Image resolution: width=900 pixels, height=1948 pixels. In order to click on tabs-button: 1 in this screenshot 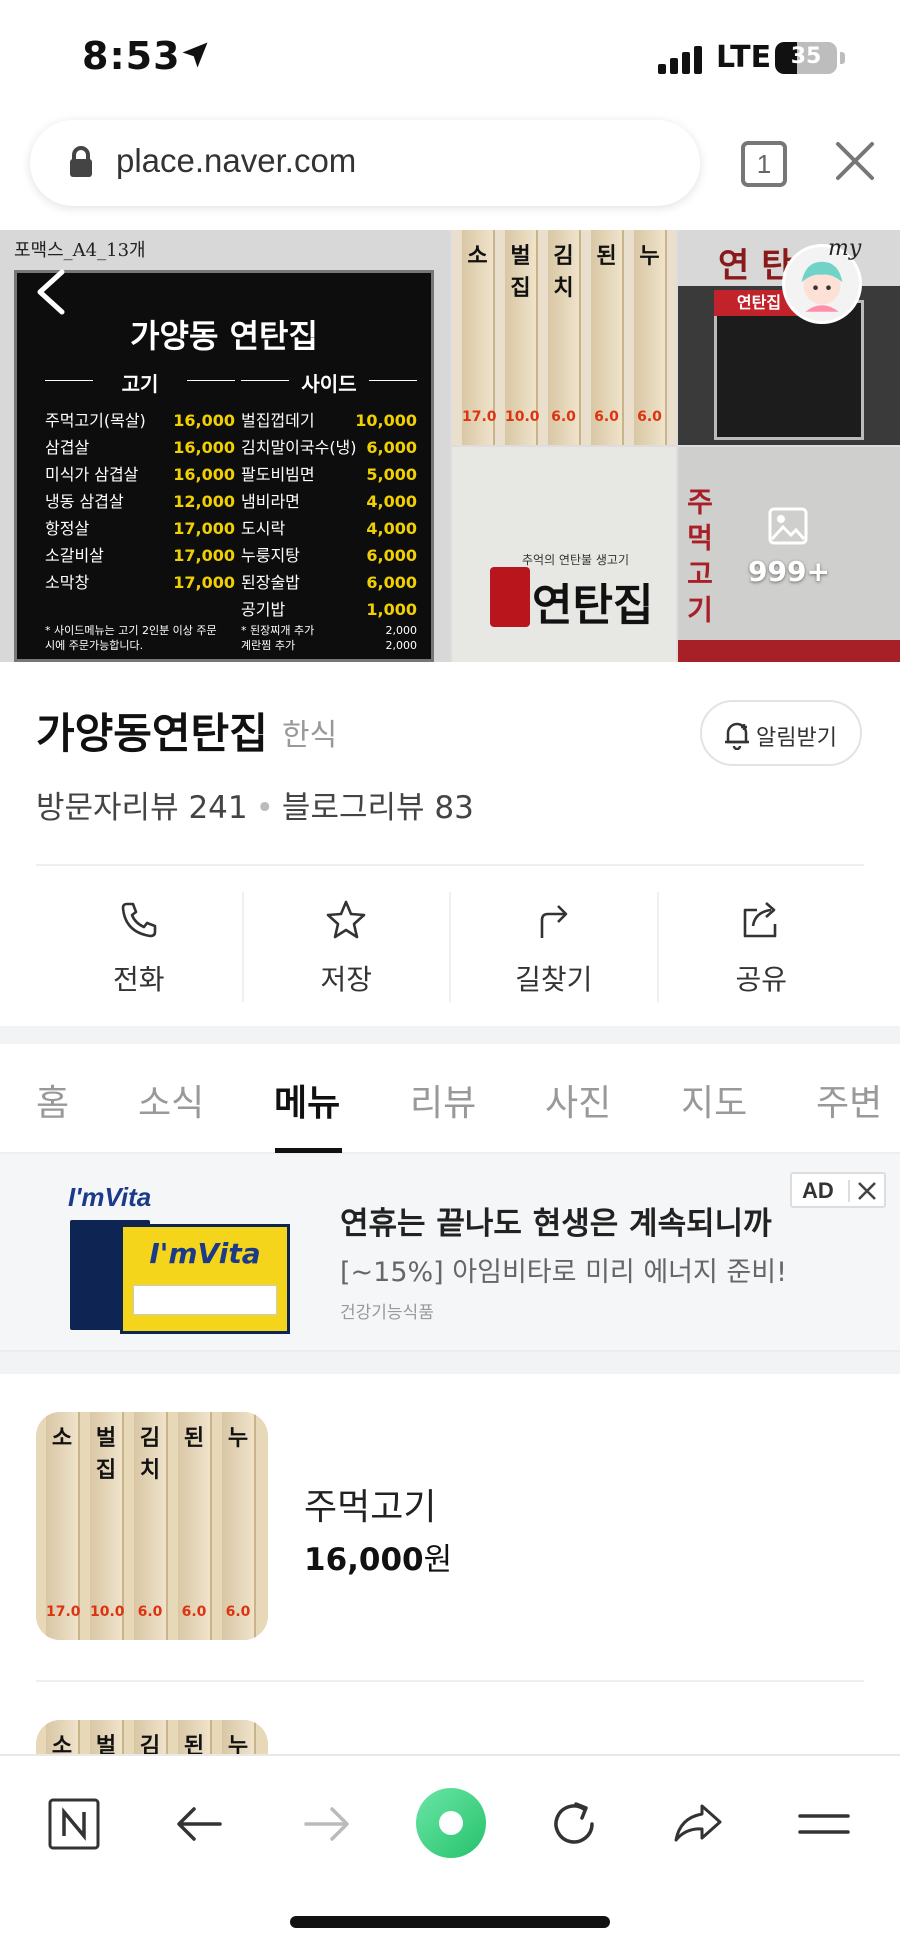, I will do `click(764, 164)`.